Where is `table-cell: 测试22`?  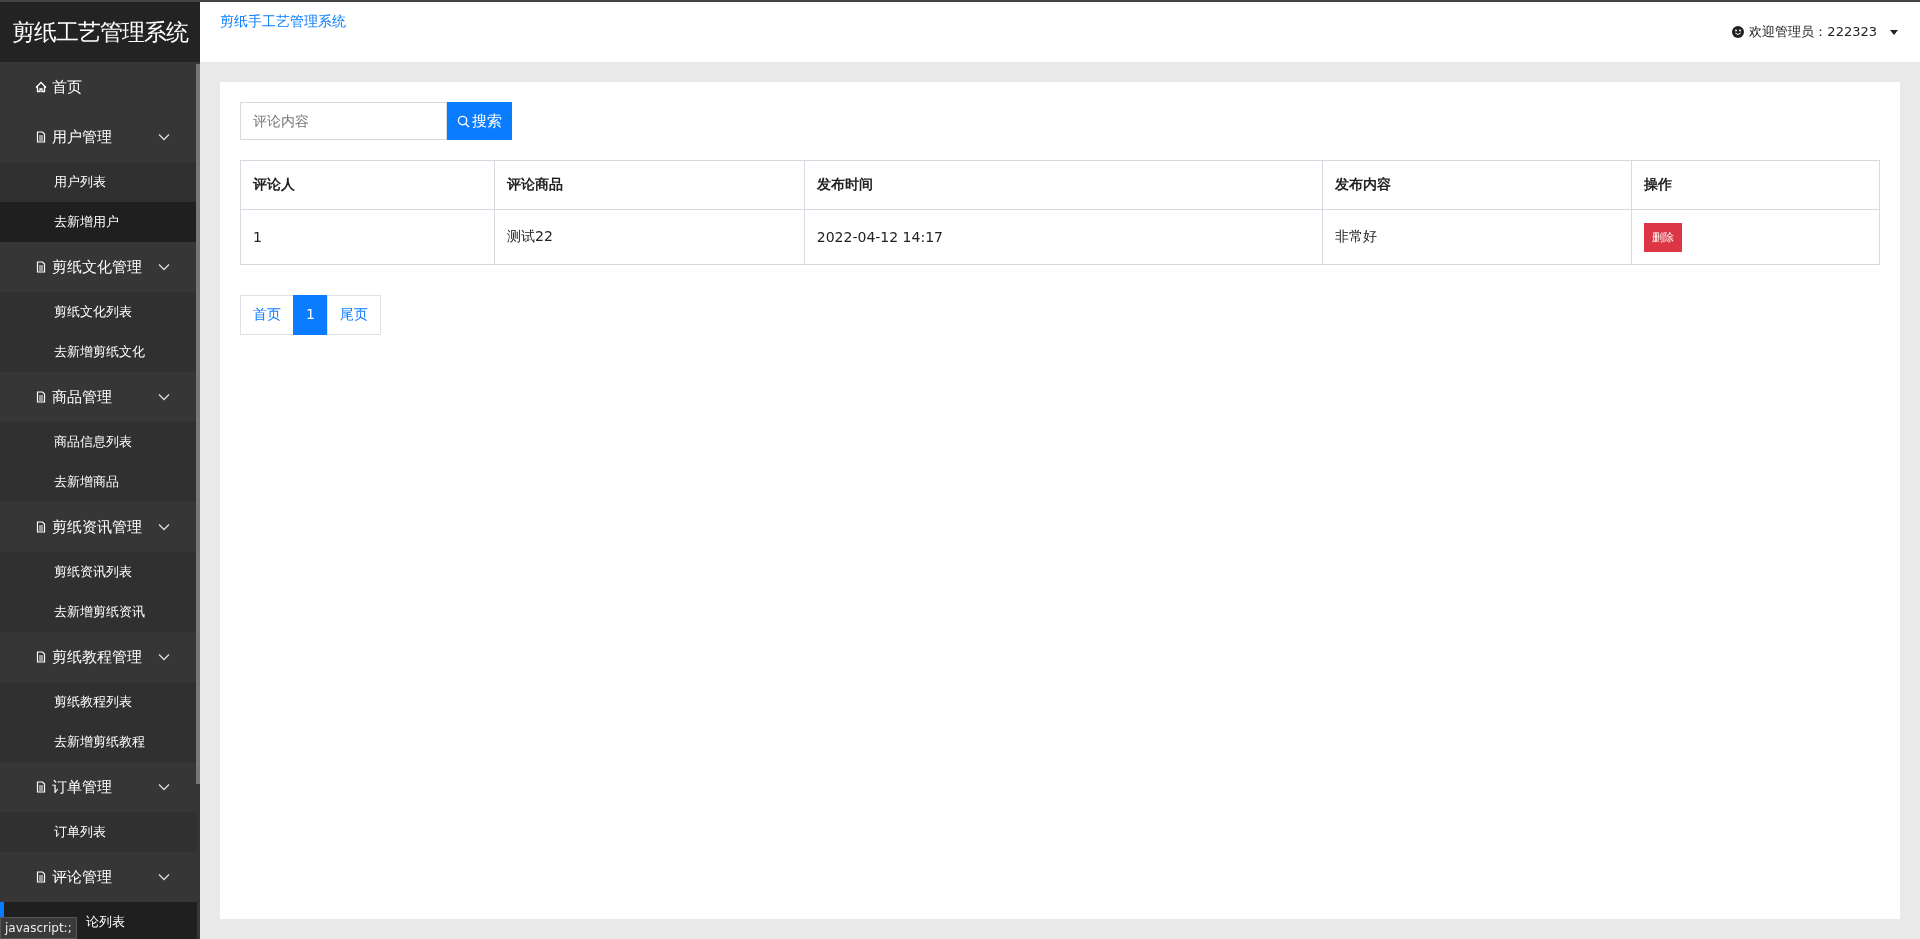
table-cell: 测试22 is located at coordinates (649, 237).